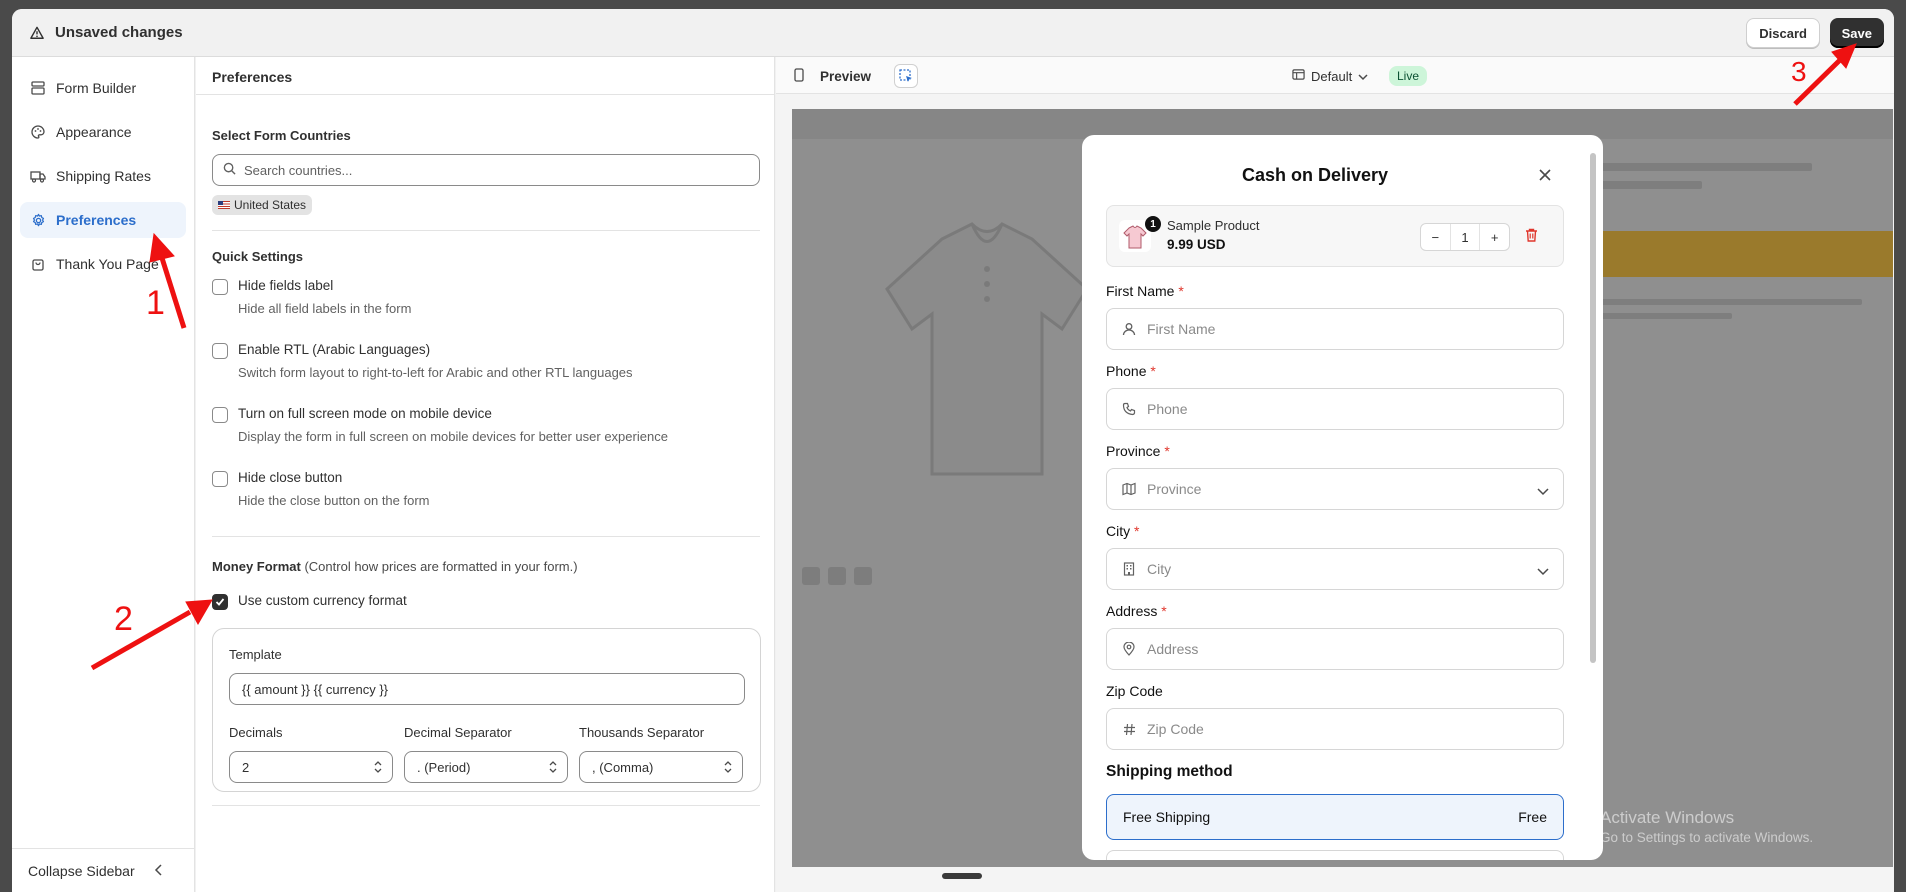 This screenshot has height=892, width=1906. What do you see at coordinates (1159, 569) in the screenshot?
I see `field-placeholder: City` at bounding box center [1159, 569].